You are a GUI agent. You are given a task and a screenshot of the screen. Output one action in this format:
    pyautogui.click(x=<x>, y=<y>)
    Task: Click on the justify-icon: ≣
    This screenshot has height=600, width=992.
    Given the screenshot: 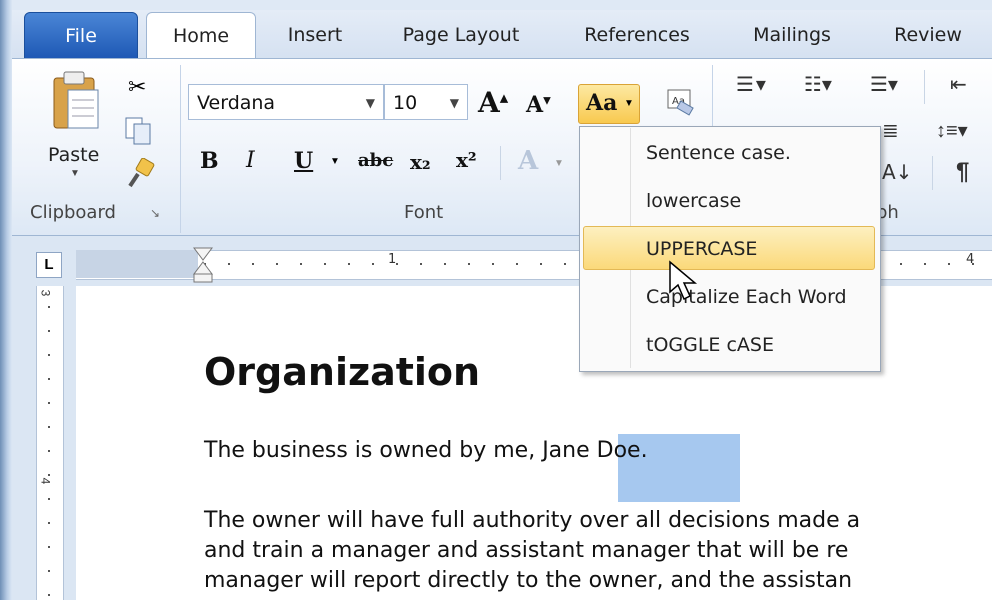 What is the action you would take?
    pyautogui.click(x=890, y=130)
    